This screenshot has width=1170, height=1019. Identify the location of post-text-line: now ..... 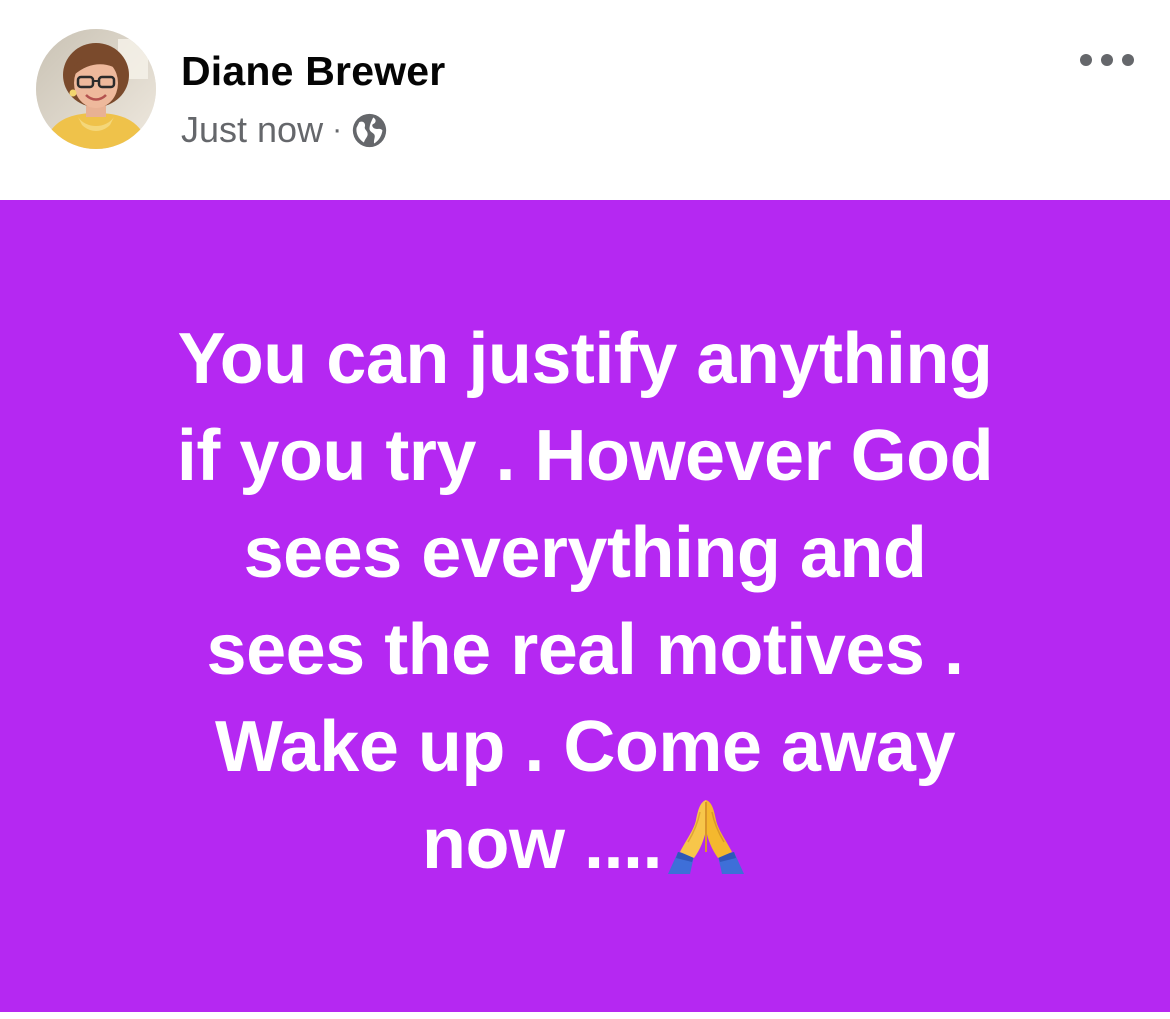
(542, 844).